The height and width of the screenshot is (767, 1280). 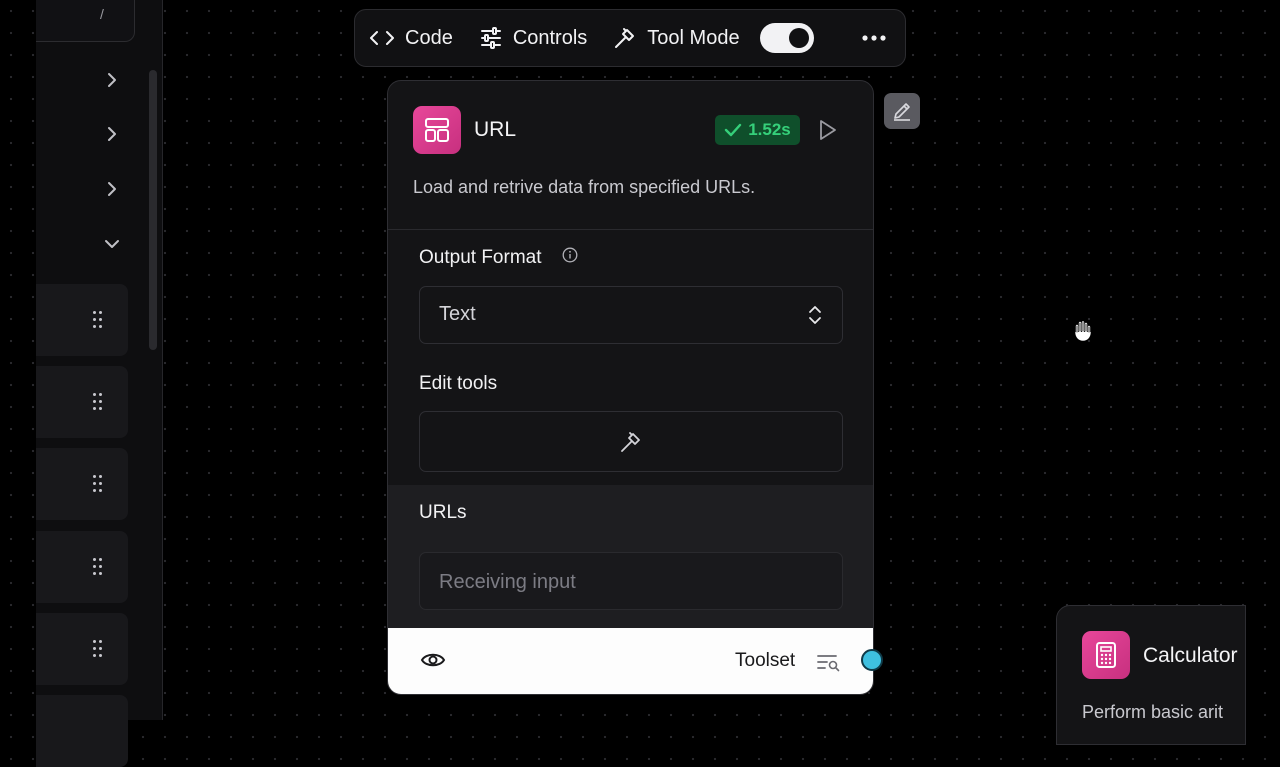 I want to click on layout-icon, so click(x=437, y=130).